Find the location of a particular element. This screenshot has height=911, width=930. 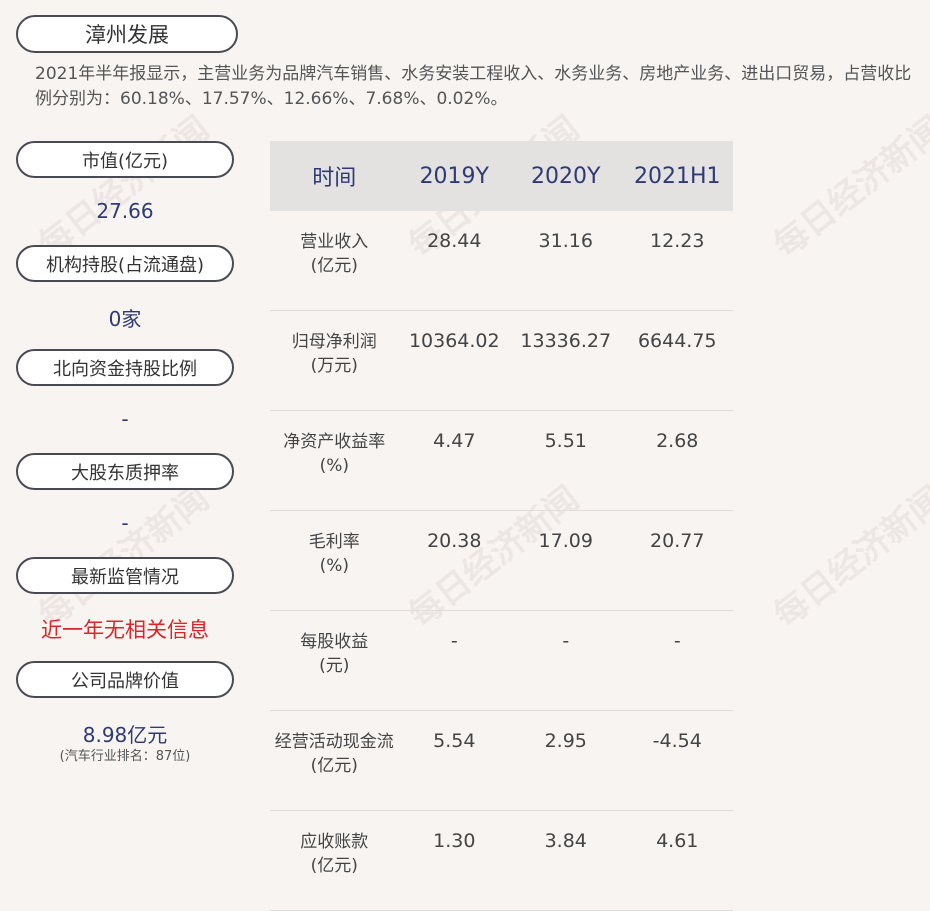

regulation-status-label: 最新监管情况 is located at coordinates (125, 575).